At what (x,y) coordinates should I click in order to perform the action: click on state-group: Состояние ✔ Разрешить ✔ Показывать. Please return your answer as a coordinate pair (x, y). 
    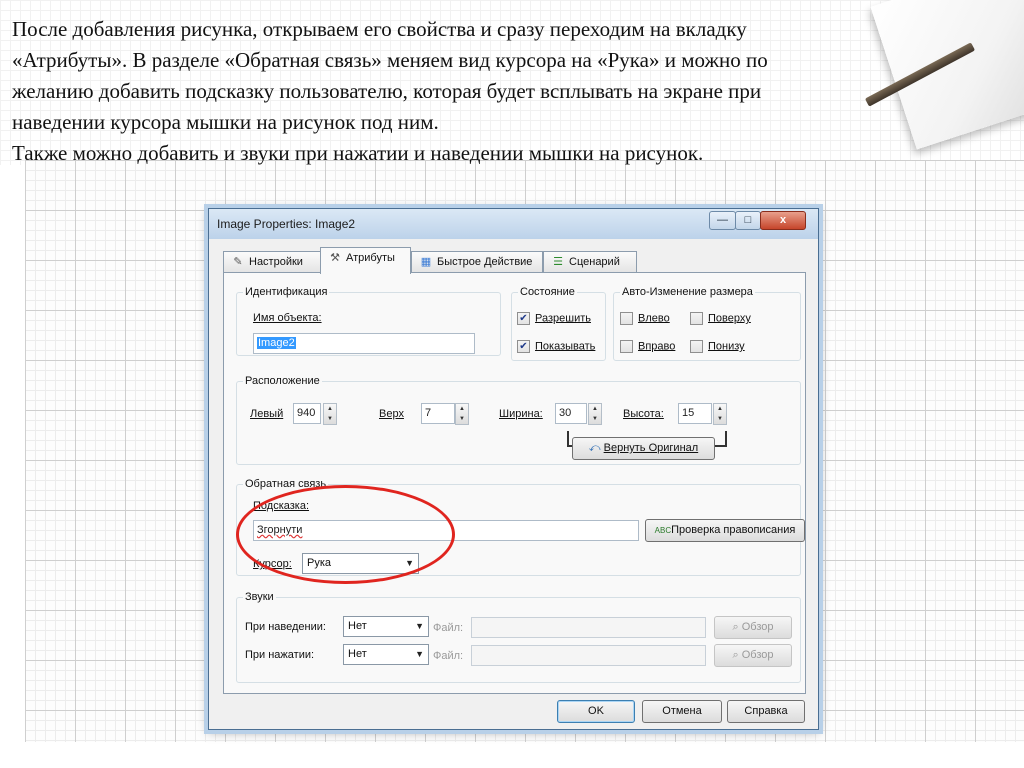
    Looking at the image, I should click on (558, 323).